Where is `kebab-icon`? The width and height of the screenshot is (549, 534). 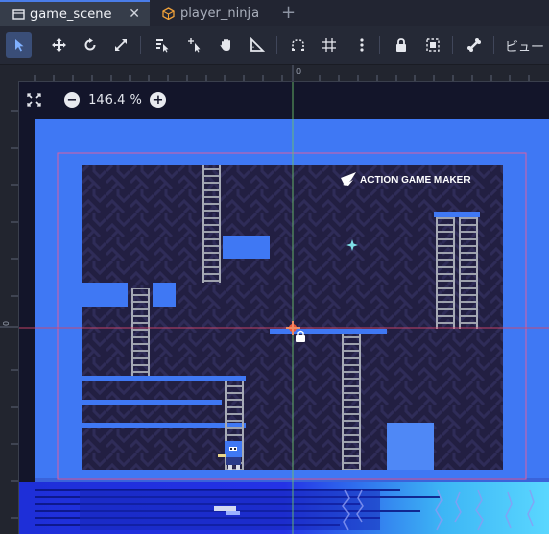 kebab-icon is located at coordinates (362, 45).